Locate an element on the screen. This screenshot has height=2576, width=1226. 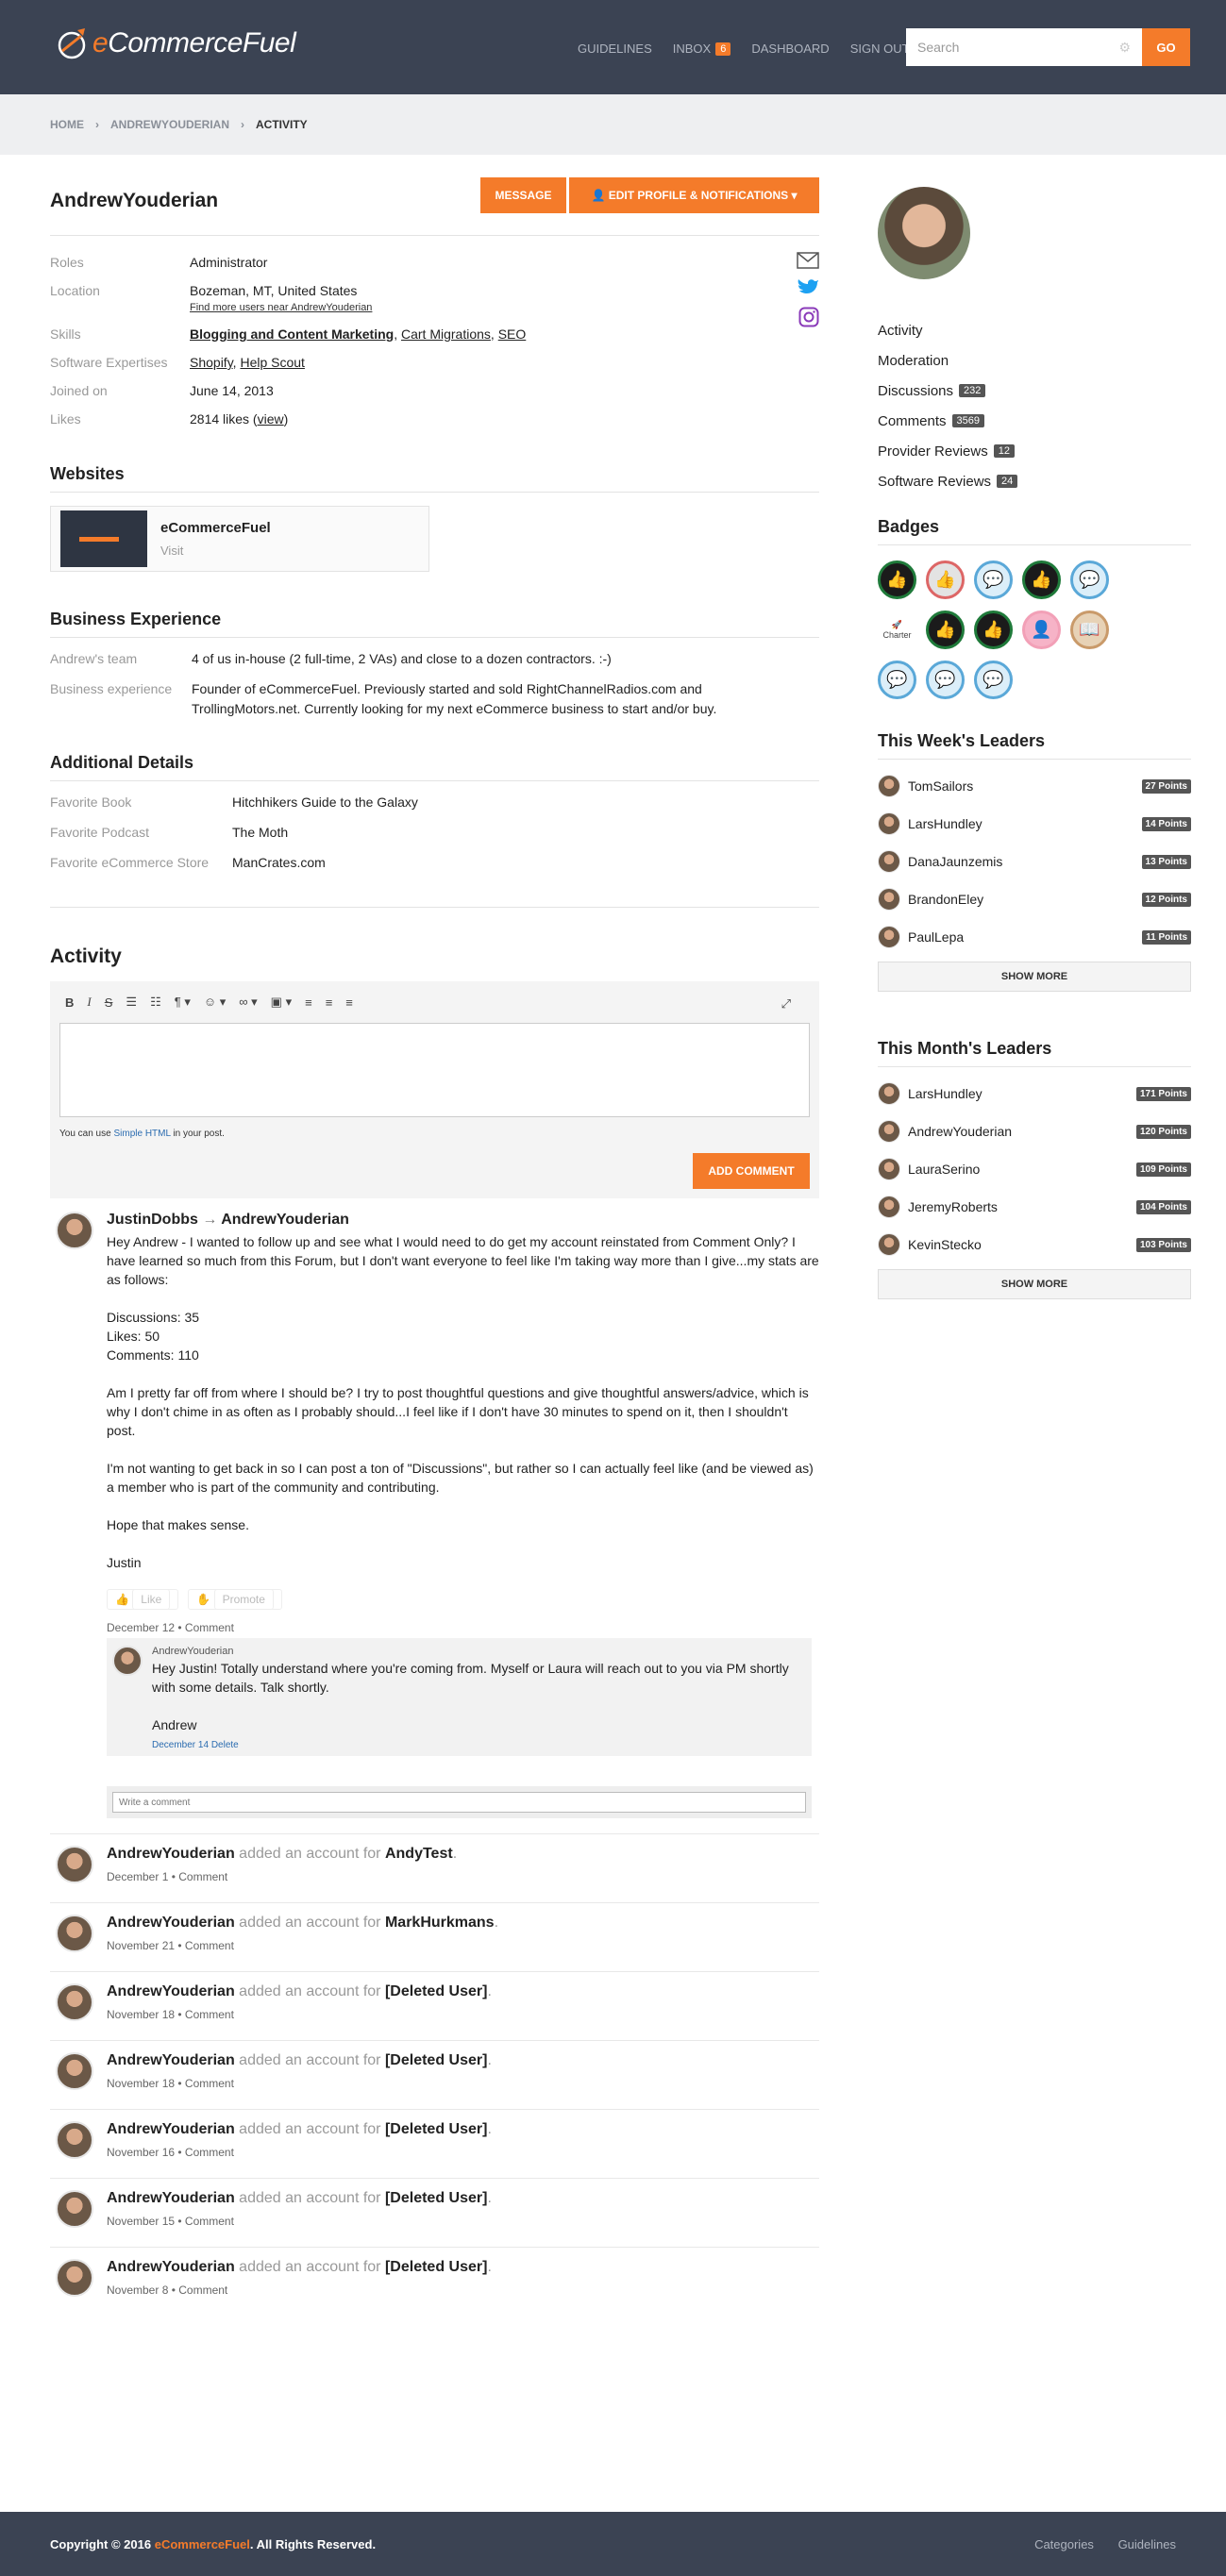
edit-profile-button: 👤 EDIT PROFILE & NOTIFICATIONS ▾ is located at coordinates (694, 195).